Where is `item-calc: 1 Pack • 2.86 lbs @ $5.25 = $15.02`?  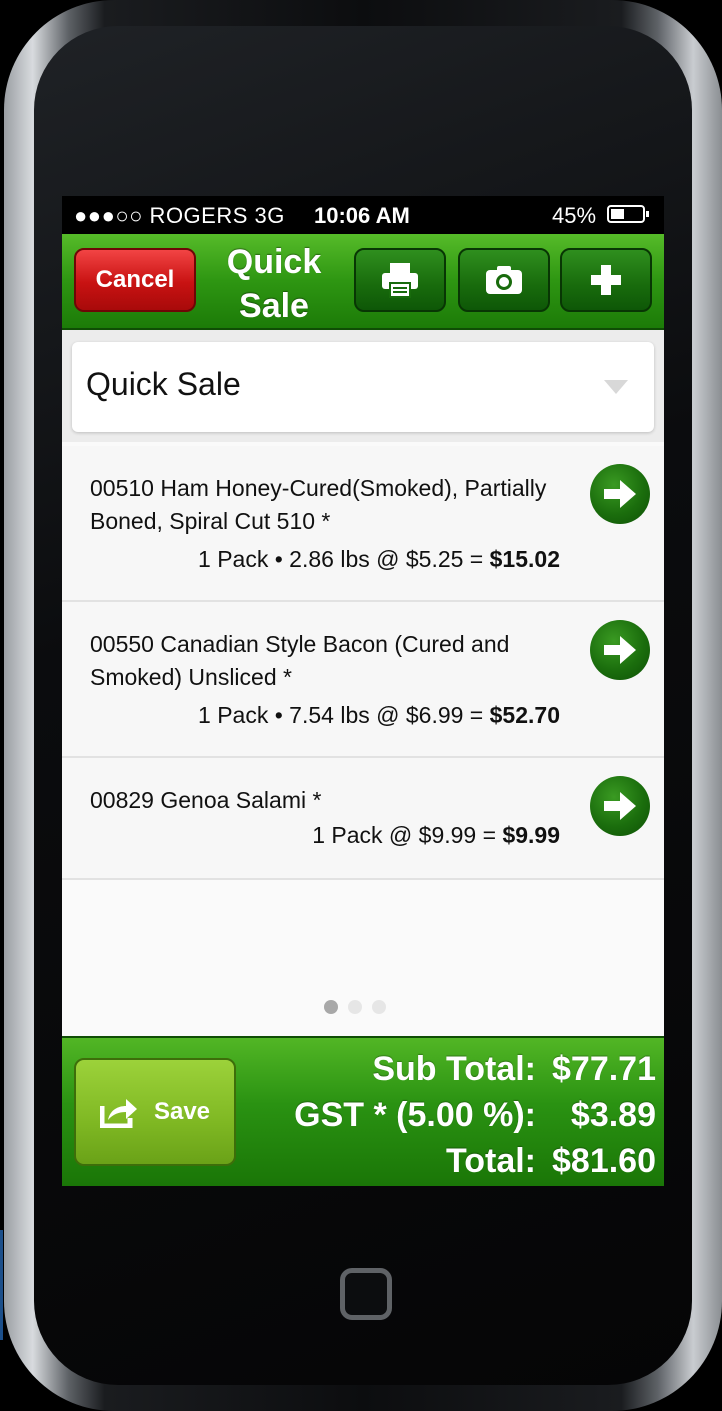 item-calc: 1 Pack • 2.86 lbs @ $5.25 = $15.02 is located at coordinates (379, 559).